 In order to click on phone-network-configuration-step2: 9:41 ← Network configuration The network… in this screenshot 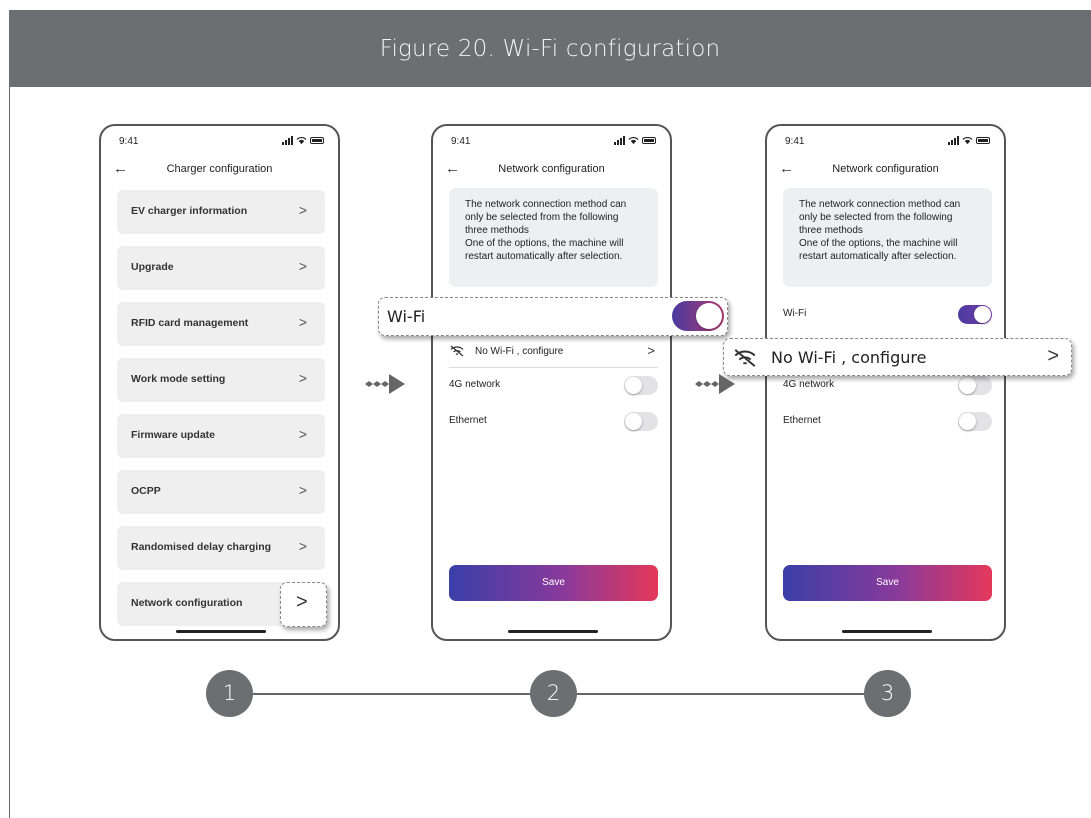, I will do `click(551, 382)`.